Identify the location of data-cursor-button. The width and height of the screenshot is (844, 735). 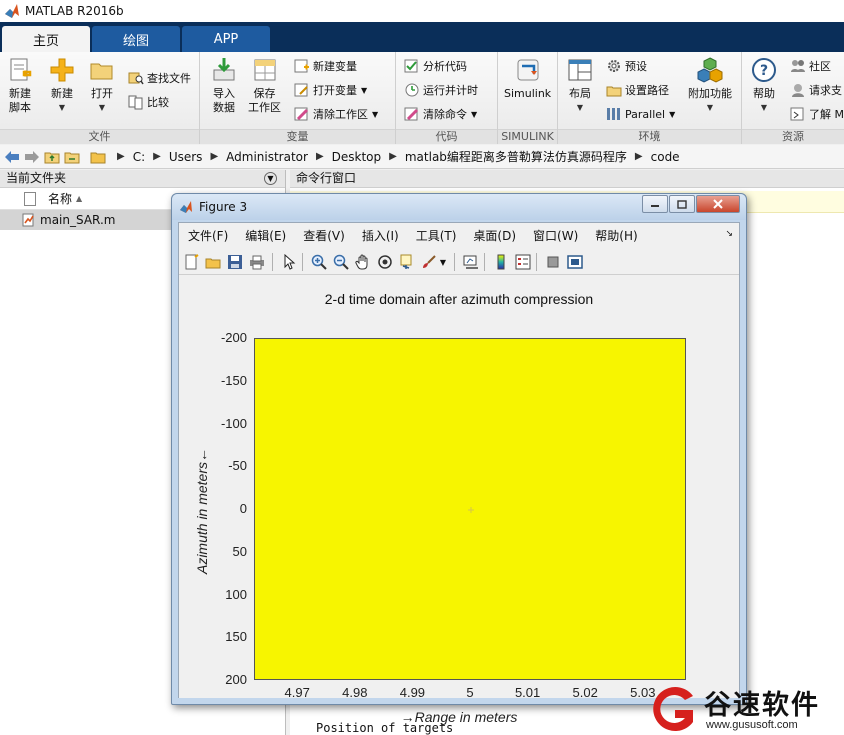
(407, 262).